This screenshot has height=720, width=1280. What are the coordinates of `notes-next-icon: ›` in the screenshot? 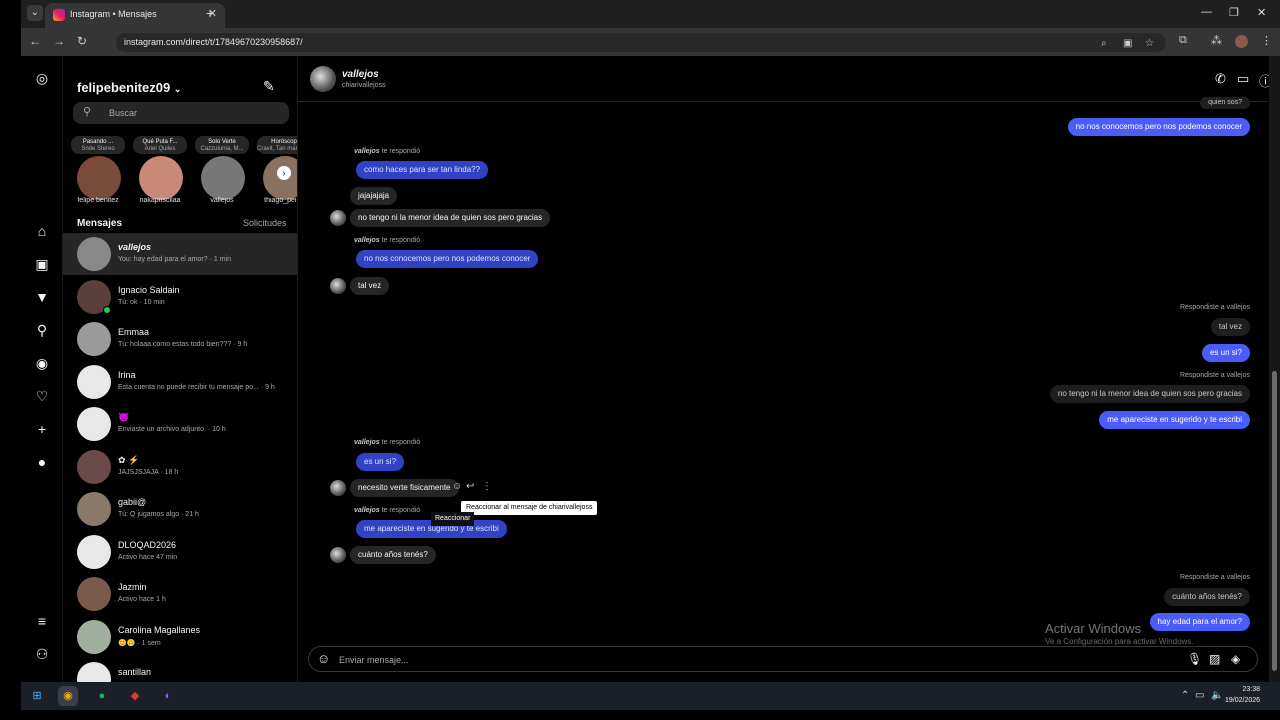 It's located at (284, 173).